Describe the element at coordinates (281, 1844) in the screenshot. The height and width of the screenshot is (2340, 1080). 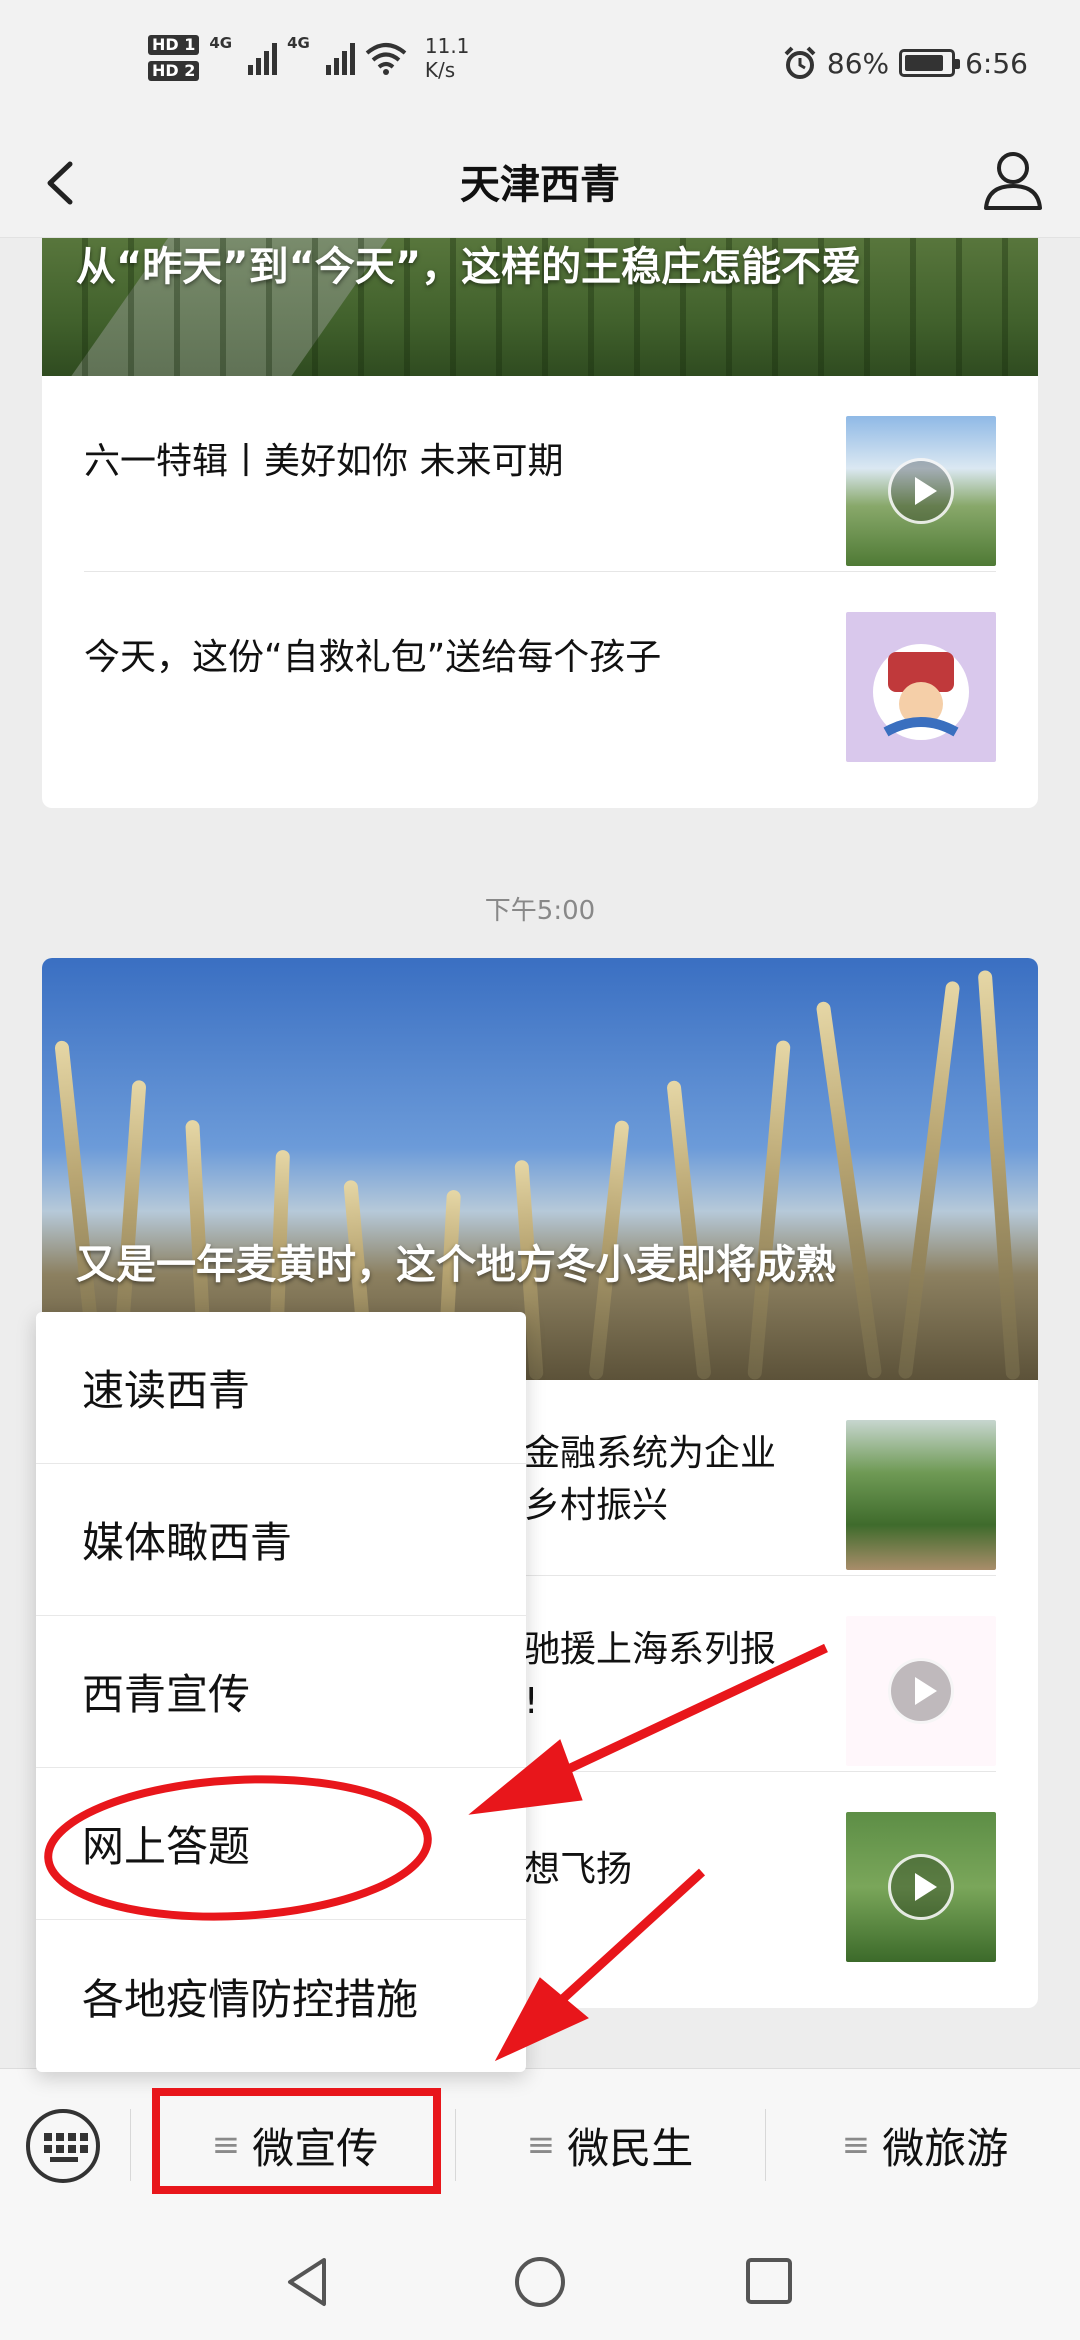
I see `menu-item-online-quiz: 网上答题` at that location.